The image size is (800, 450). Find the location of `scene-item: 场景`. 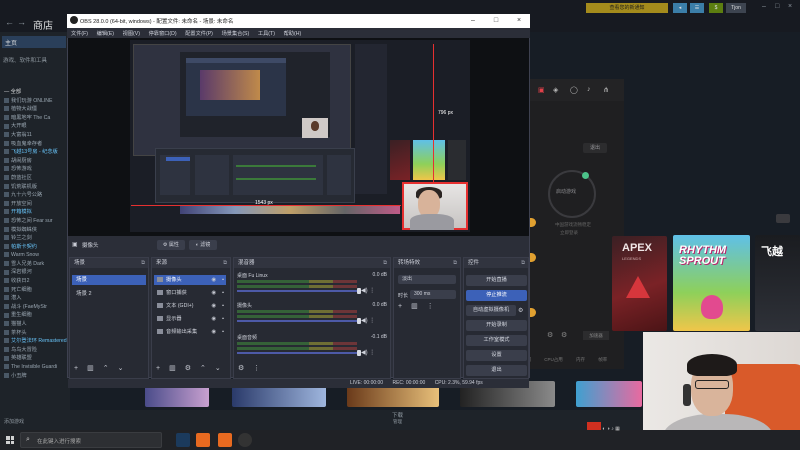

scene-item: 场景 is located at coordinates (109, 280).